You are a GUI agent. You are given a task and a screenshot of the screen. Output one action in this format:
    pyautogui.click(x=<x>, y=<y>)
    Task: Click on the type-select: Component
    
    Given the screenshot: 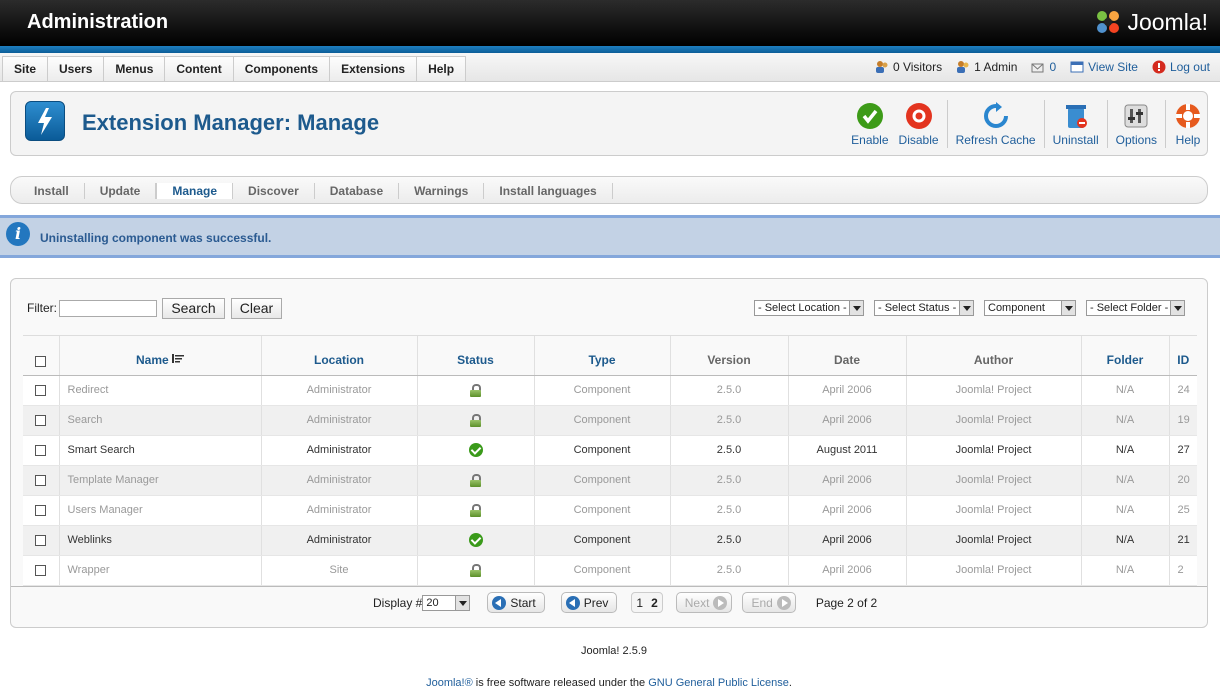 What is the action you would take?
    pyautogui.click(x=1030, y=308)
    